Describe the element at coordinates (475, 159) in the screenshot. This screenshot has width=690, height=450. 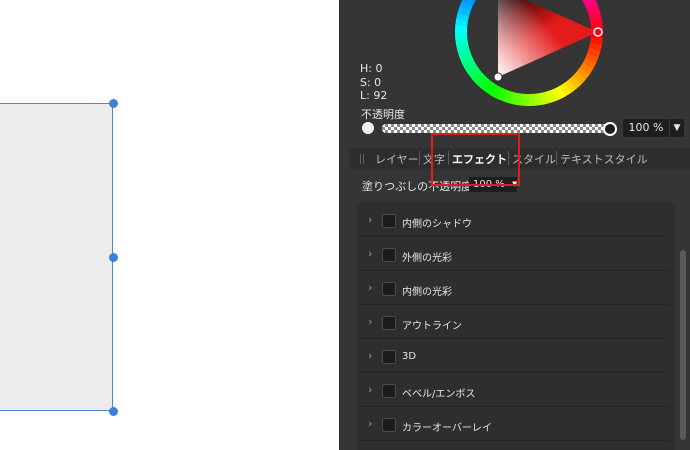
I see `annotation-highlight-box` at that location.